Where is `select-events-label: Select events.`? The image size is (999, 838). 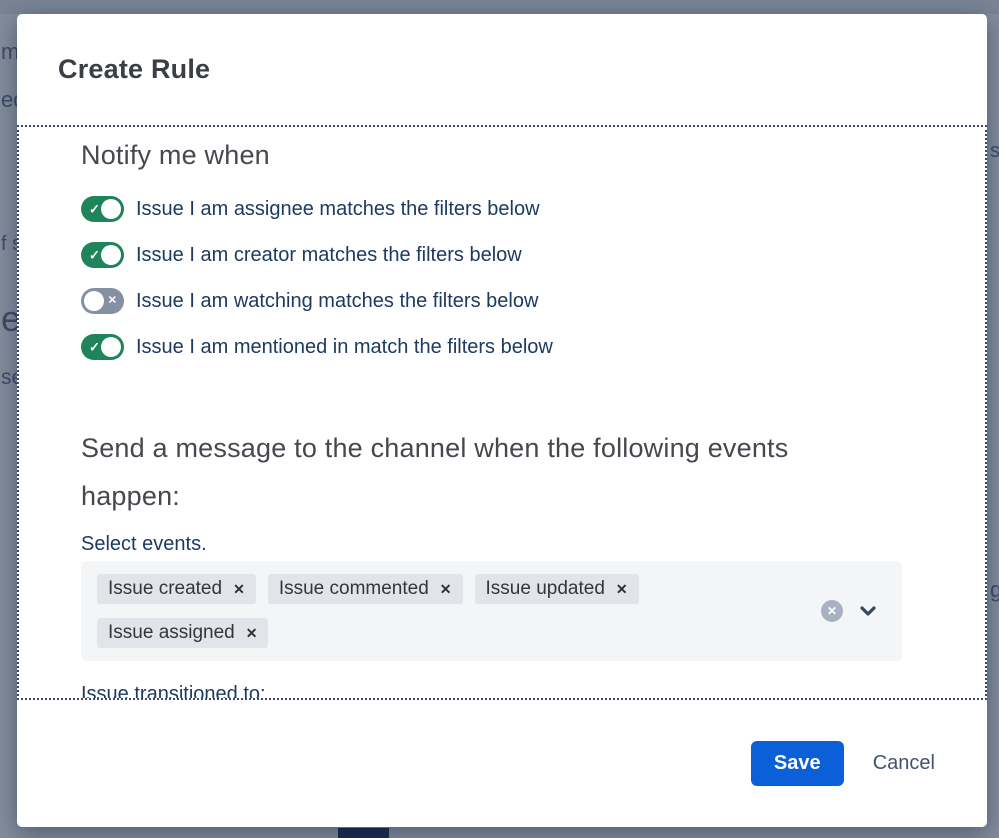
select-events-label: Select events. is located at coordinates (144, 544).